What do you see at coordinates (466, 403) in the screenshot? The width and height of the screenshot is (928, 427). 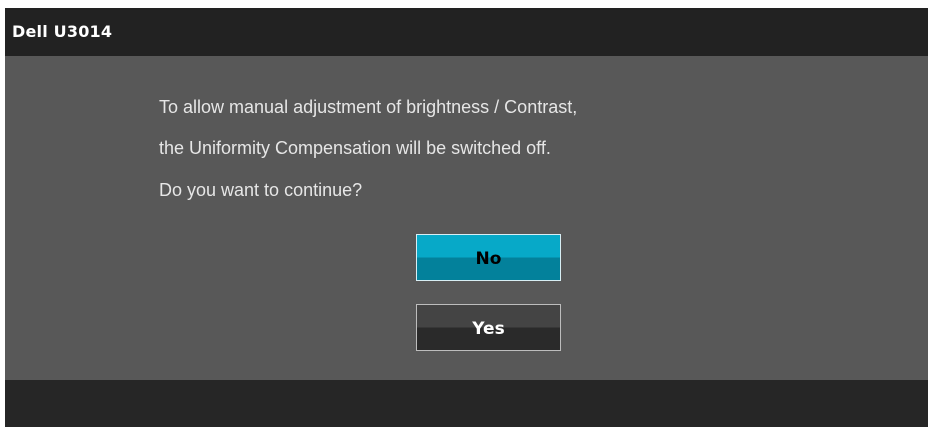 I see `footer-bar` at bounding box center [466, 403].